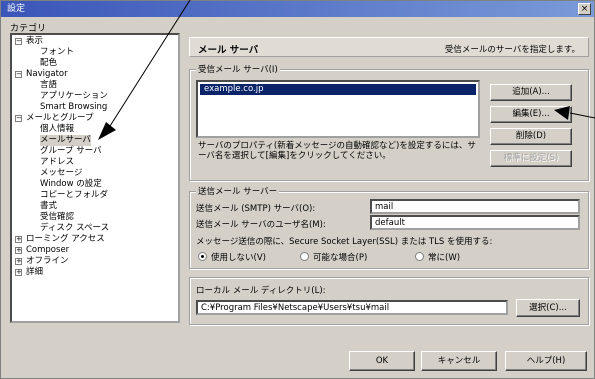 The image size is (595, 379). I want to click on arrow-head-tree, so click(107, 131).